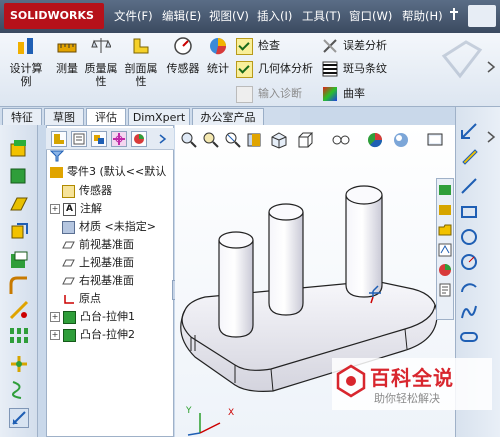 The image size is (500, 437). I want to click on import-diagnostics-button: 输入诊断, so click(276, 94).